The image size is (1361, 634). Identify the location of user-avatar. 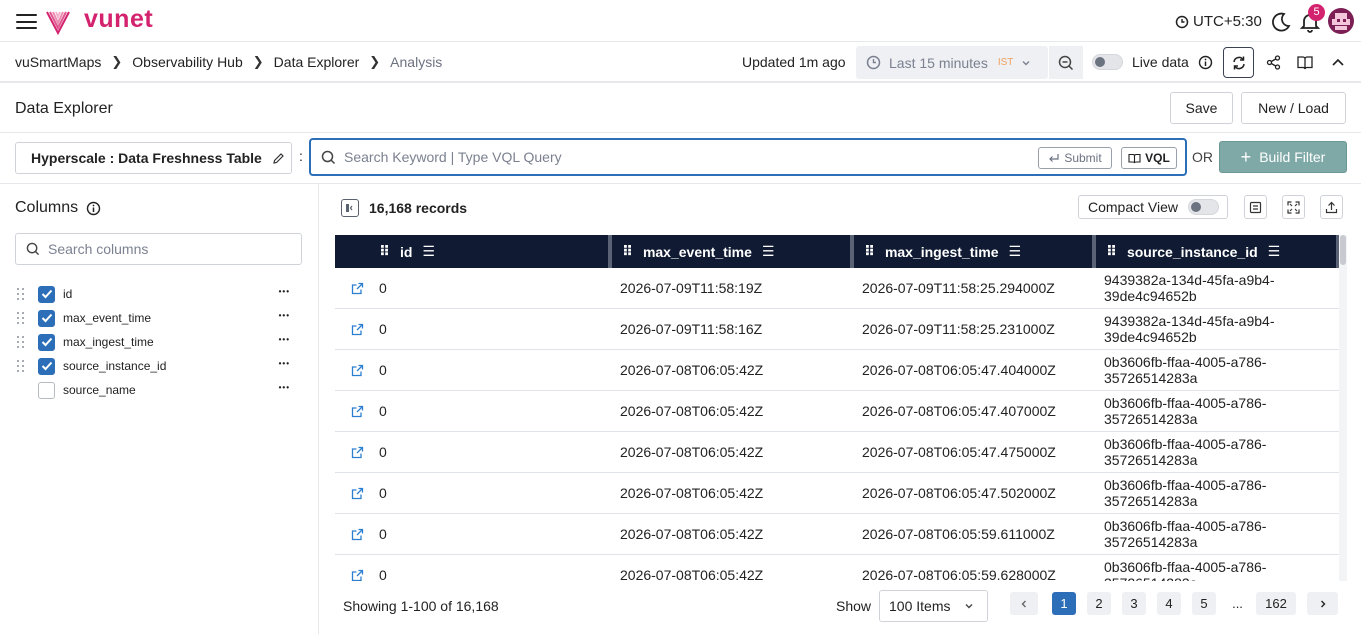
(1341, 21).